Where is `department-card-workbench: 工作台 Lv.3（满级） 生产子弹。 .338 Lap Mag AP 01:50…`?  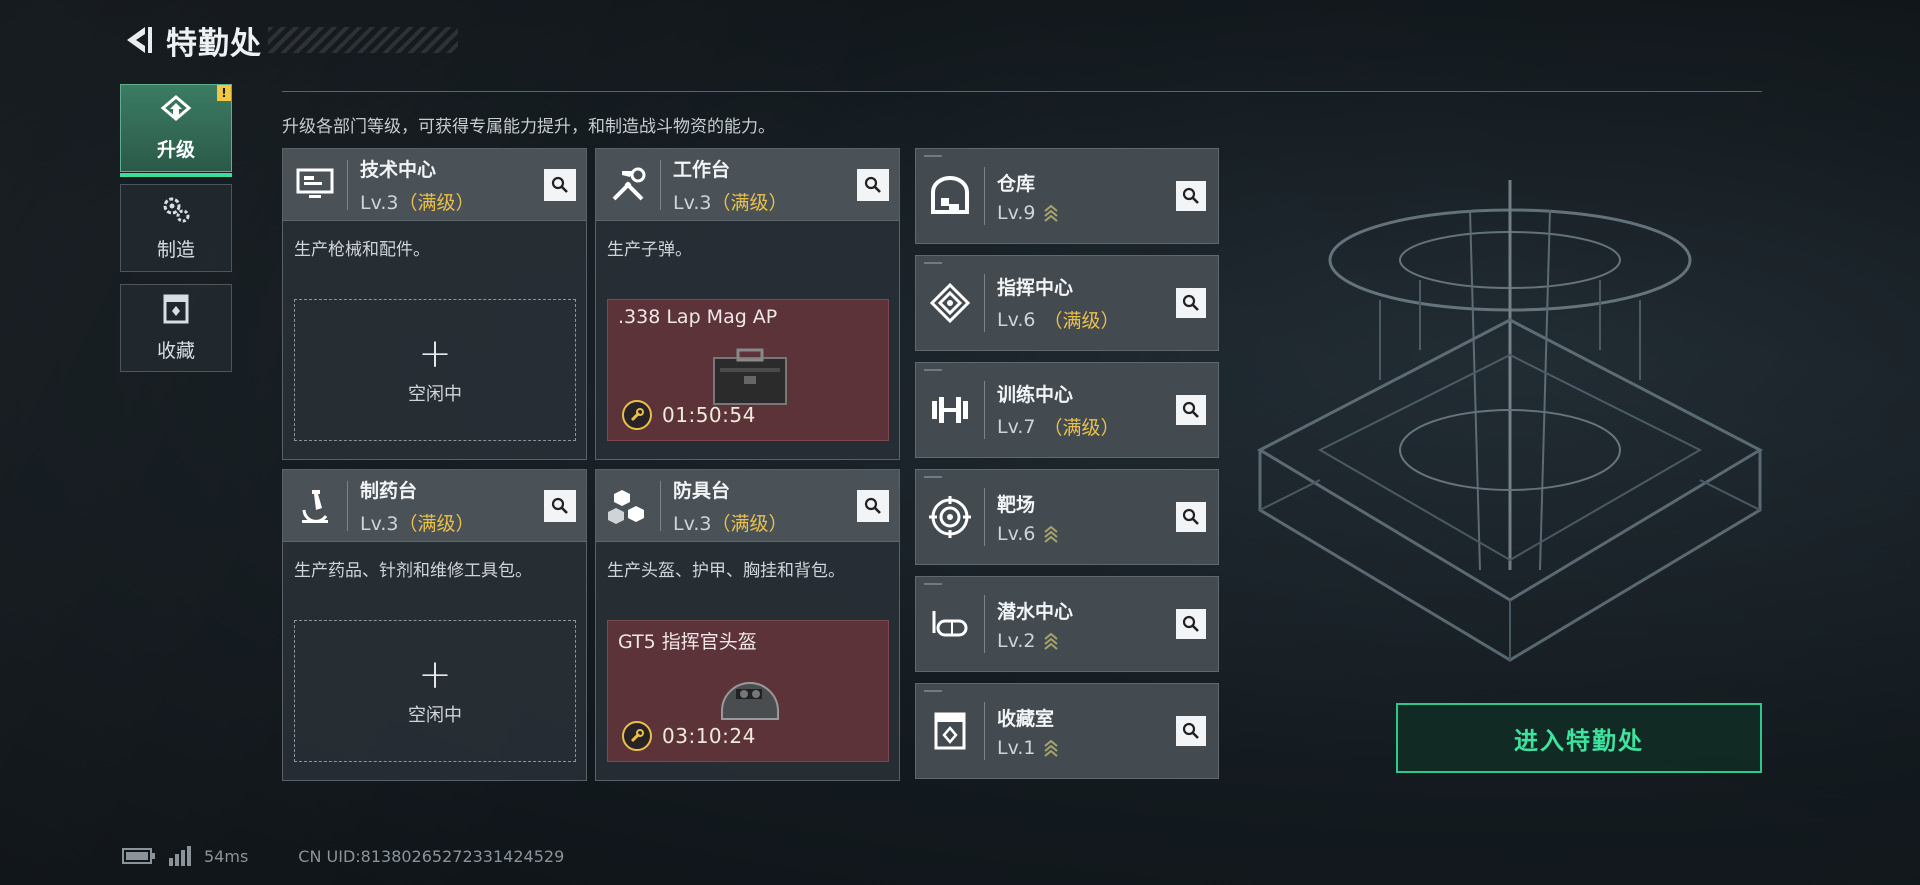
department-card-workbench: 工作台 Lv.3（满级） 生产子弹。 .338 Lap Mag AP 01:50… is located at coordinates (747, 304).